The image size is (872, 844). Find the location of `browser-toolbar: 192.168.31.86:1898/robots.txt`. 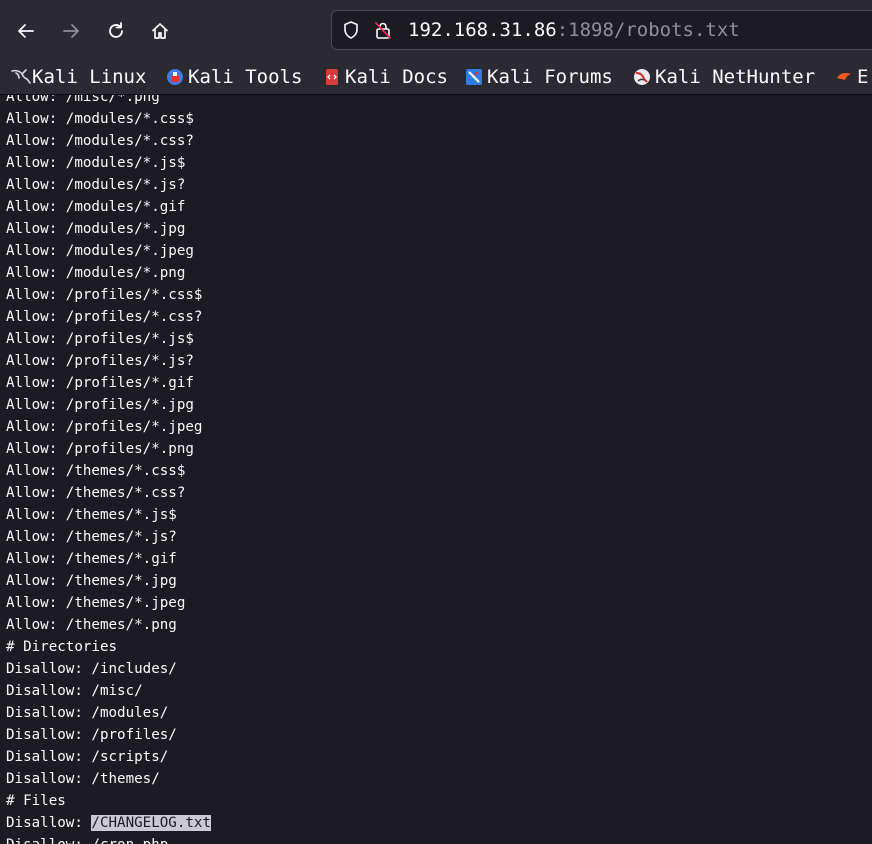

browser-toolbar: 192.168.31.86:1898/robots.txt is located at coordinates (436, 31).